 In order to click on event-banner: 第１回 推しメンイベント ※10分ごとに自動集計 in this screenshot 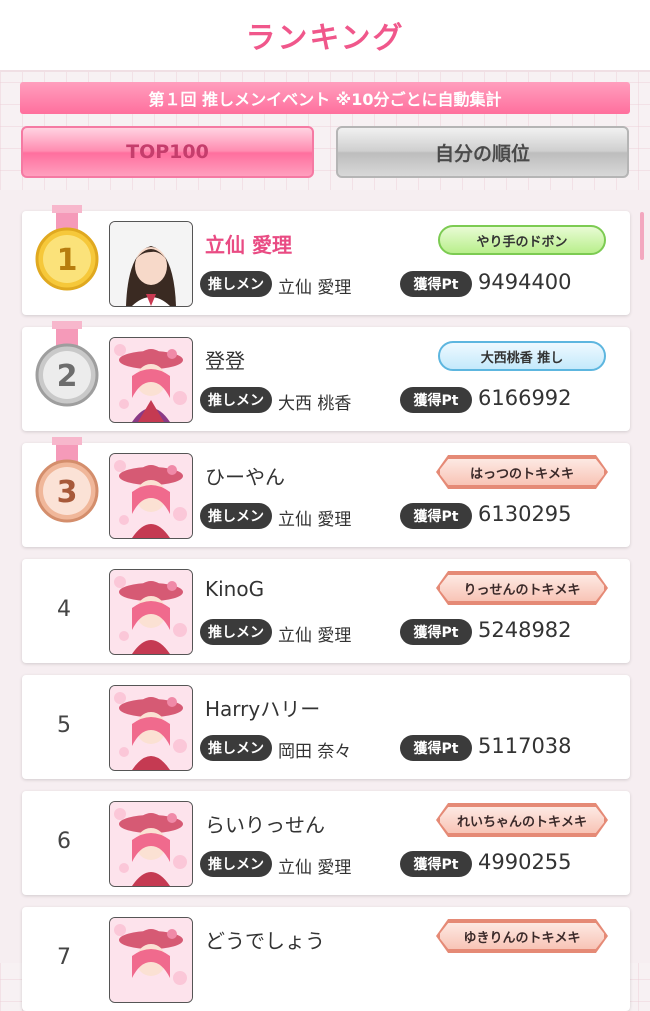, I will do `click(325, 98)`.